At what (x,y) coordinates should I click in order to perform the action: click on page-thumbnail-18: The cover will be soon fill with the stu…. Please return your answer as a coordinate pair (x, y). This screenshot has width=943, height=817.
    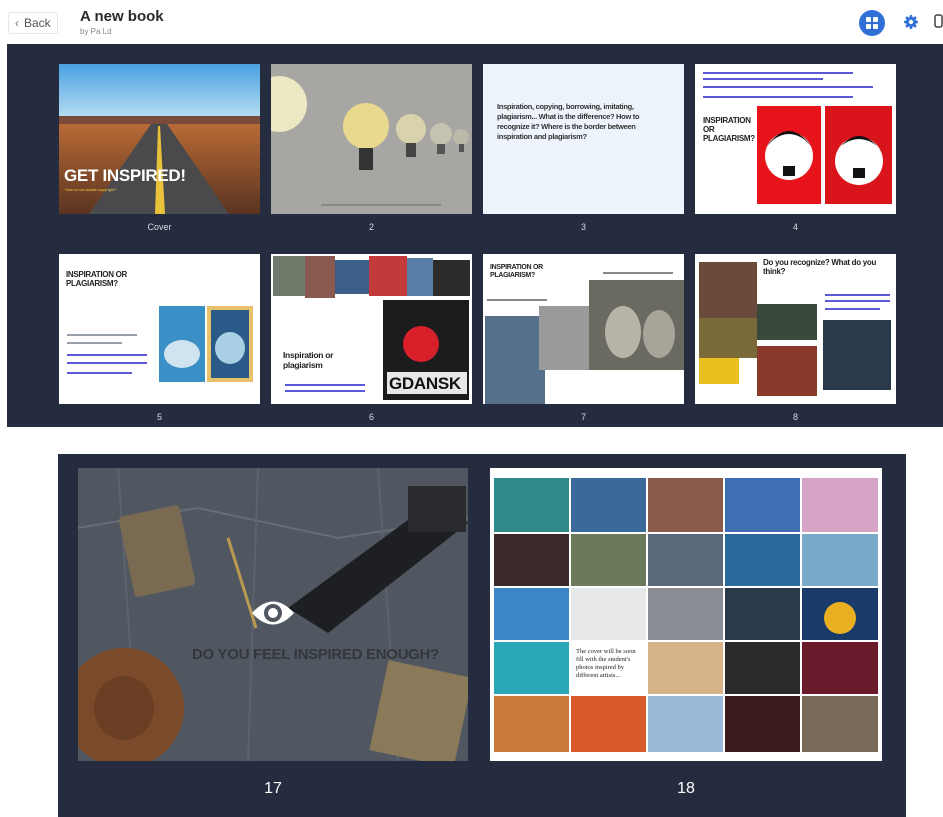
    Looking at the image, I should click on (686, 614).